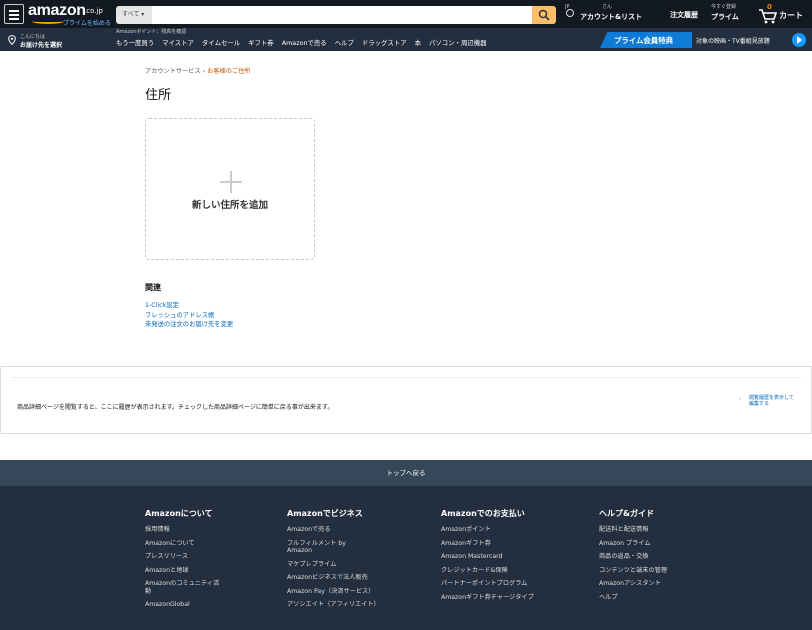  I want to click on sub-nav-link: パソコン・周辺機器, so click(458, 42).